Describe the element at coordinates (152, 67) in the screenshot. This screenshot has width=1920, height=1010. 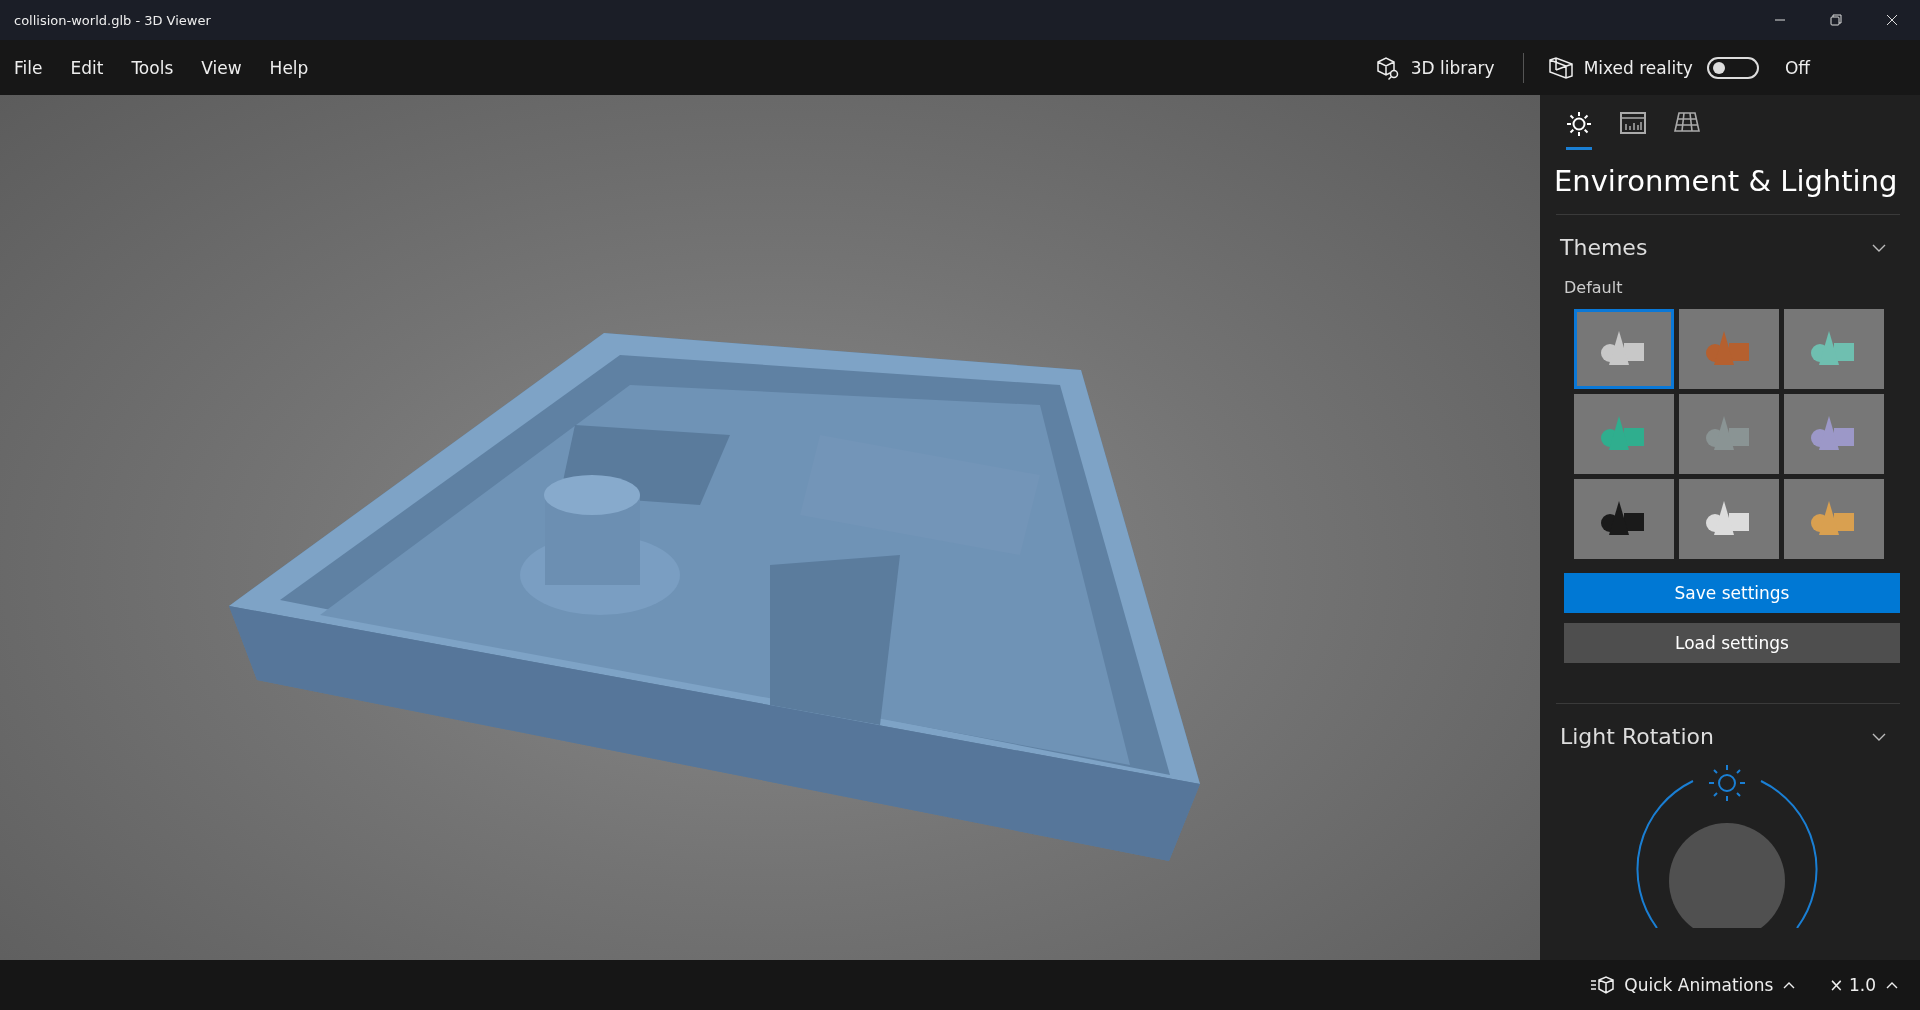
I see `menu-item: Tools` at that location.